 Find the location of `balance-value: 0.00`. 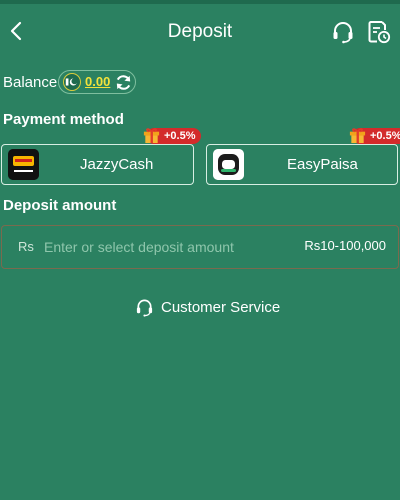

balance-value: 0.00 is located at coordinates (98, 81).